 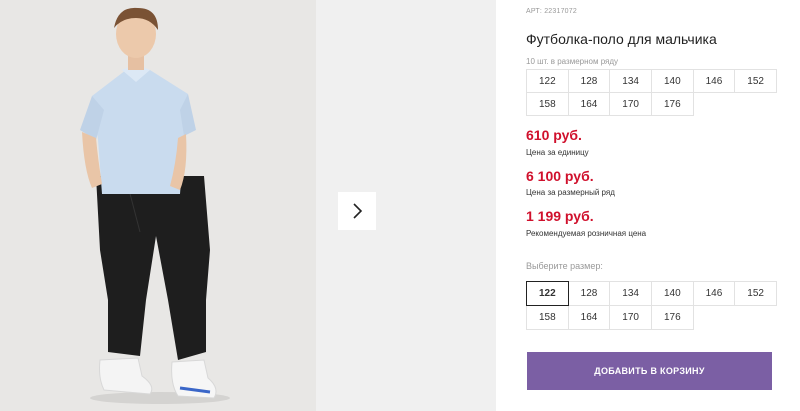 I want to click on chevron-right-icon, so click(x=358, y=211).